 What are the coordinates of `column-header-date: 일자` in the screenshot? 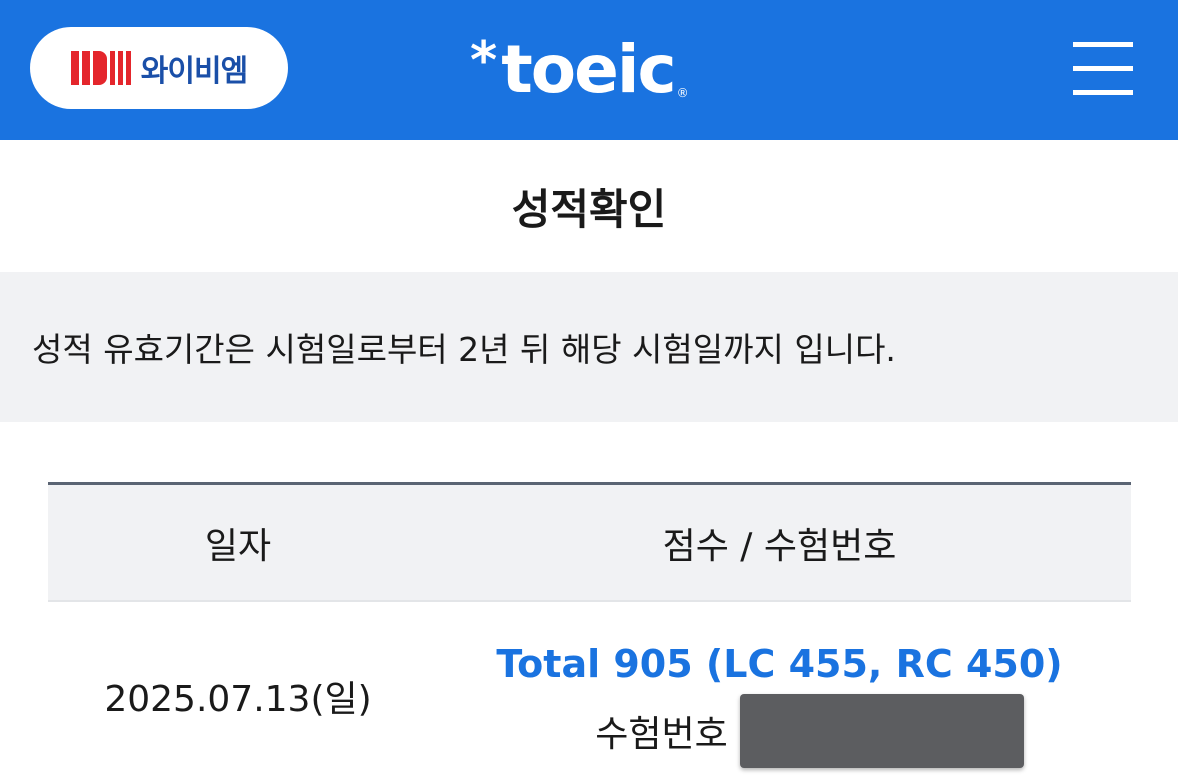 It's located at (238, 546).